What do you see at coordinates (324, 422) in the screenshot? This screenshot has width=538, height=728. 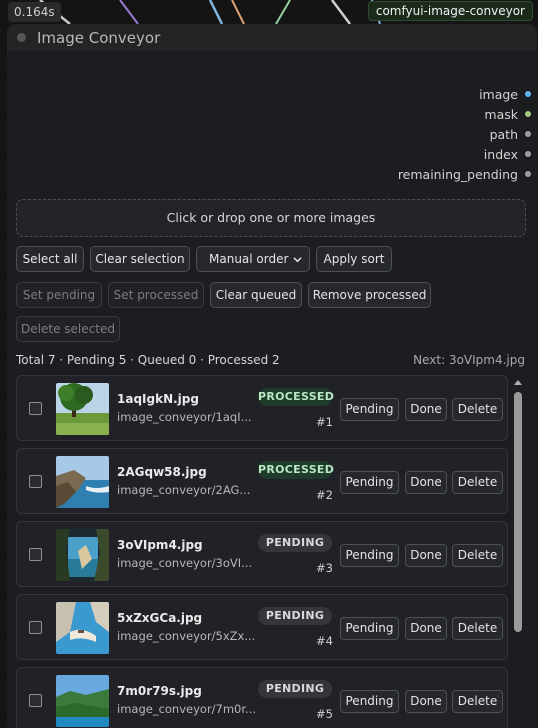 I see `item-order: #1` at bounding box center [324, 422].